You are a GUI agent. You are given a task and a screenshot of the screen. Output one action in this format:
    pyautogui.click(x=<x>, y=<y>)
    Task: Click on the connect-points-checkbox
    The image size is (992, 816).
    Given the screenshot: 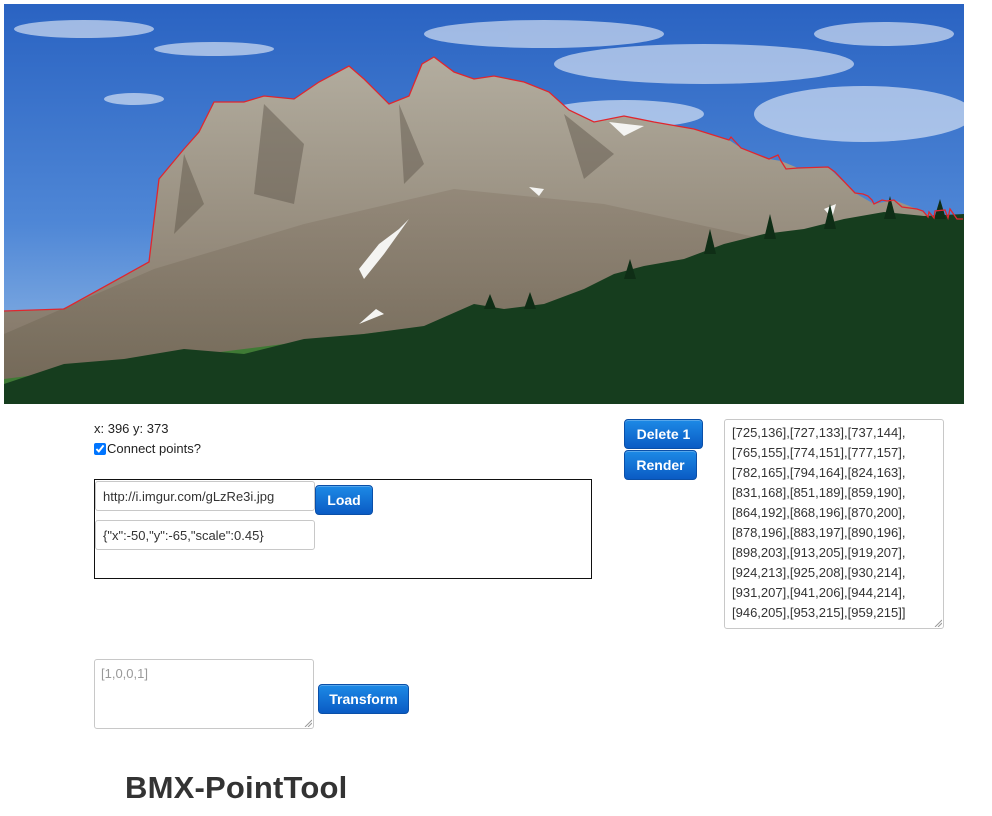 What is the action you would take?
    pyautogui.click(x=100, y=448)
    